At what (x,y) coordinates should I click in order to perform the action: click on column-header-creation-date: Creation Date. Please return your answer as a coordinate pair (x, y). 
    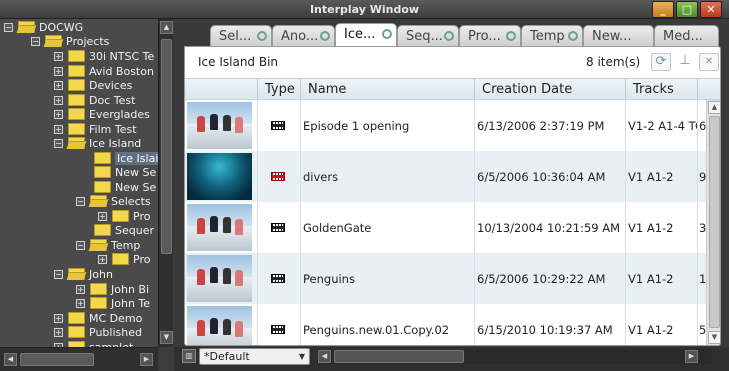
    Looking at the image, I should click on (527, 89).